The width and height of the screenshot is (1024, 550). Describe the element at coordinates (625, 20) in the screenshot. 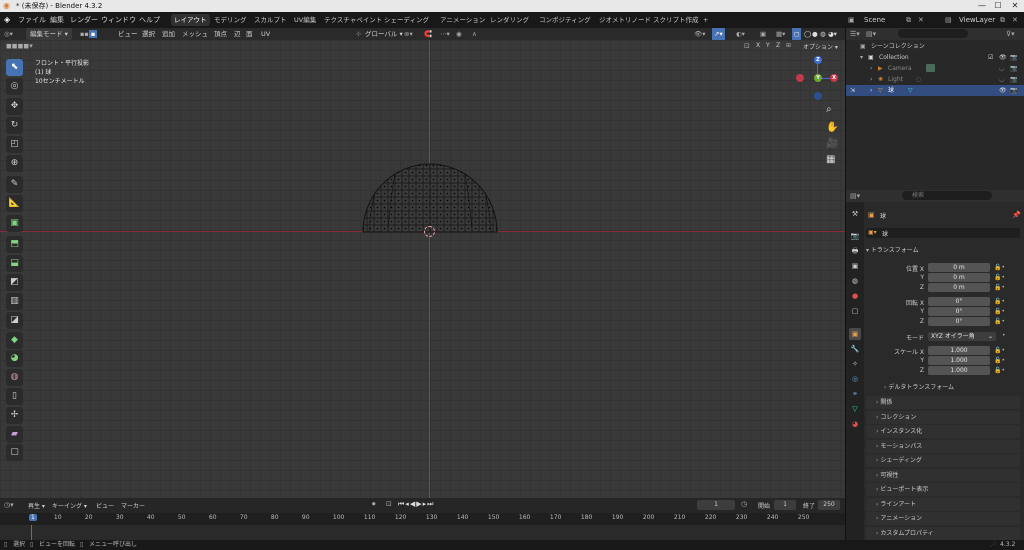

I see `workspace-tab: ジオメトリノード` at that location.